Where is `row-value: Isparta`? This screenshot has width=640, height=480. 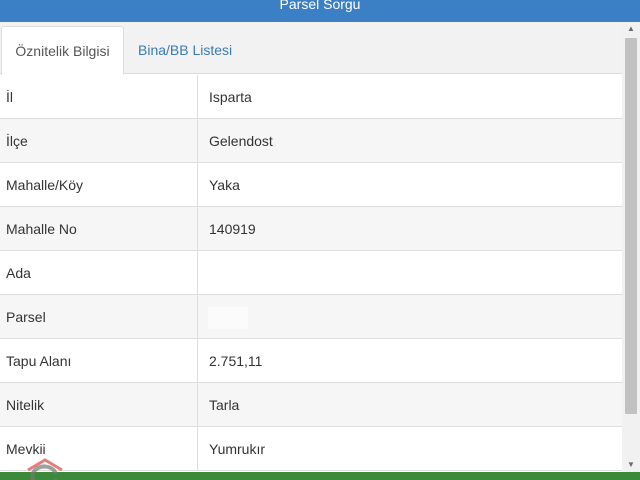
row-value: Isparta is located at coordinates (409, 97).